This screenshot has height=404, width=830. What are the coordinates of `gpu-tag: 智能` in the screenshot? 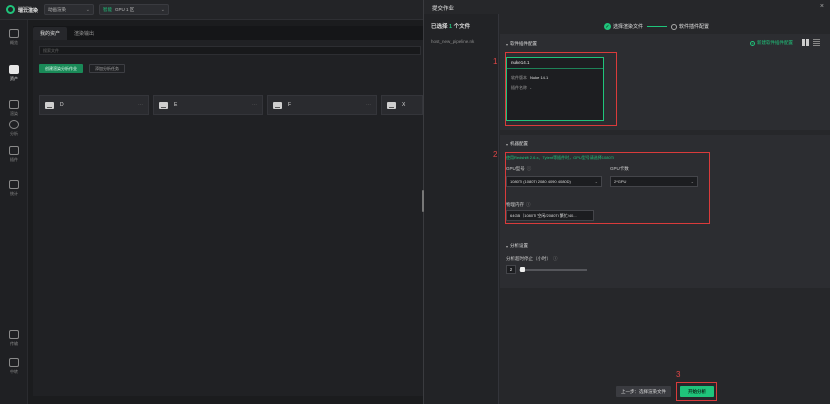 It's located at (107, 9).